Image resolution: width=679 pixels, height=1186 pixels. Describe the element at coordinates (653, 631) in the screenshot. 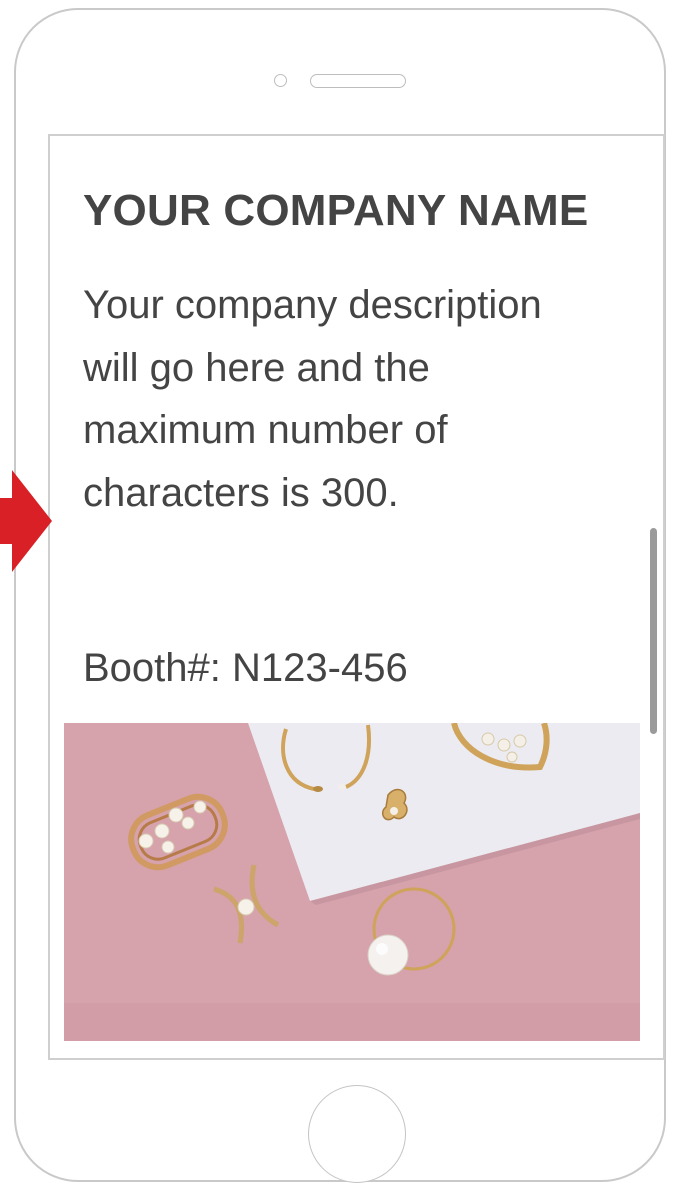

I see `scrollbar` at that location.